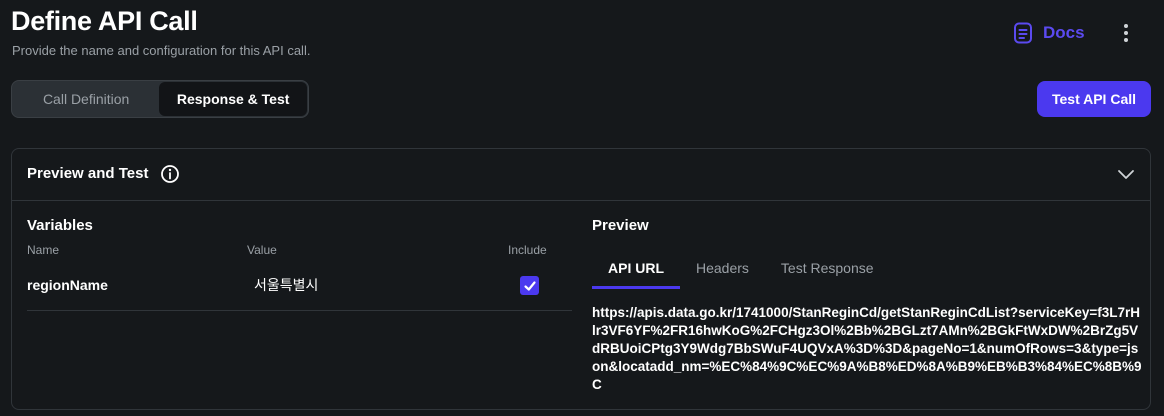 The image size is (1164, 416). I want to click on info-icon, so click(170, 174).